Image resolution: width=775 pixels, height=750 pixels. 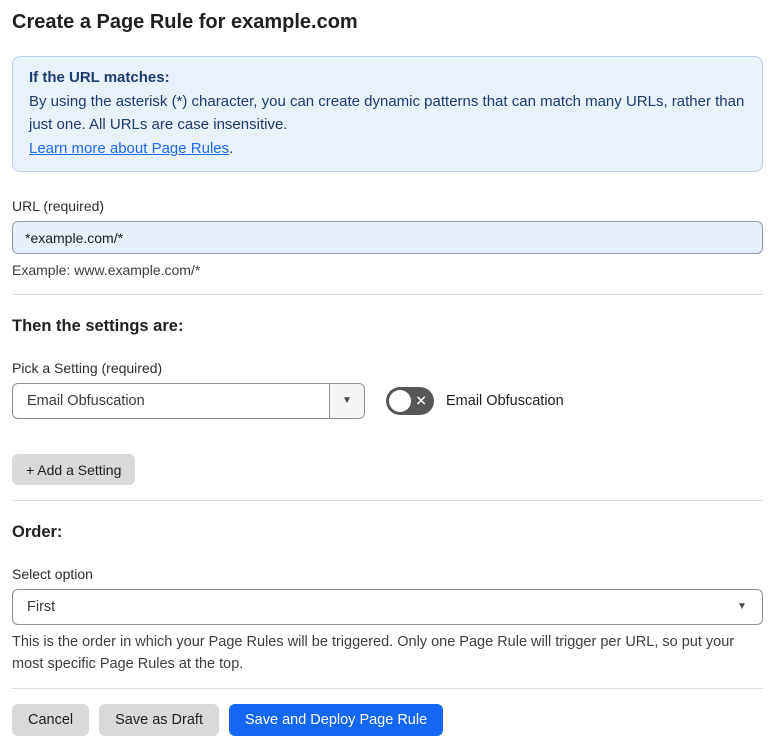 What do you see at coordinates (86, 401) in the screenshot?
I see `setting-select-value: Email Obfuscation` at bounding box center [86, 401].